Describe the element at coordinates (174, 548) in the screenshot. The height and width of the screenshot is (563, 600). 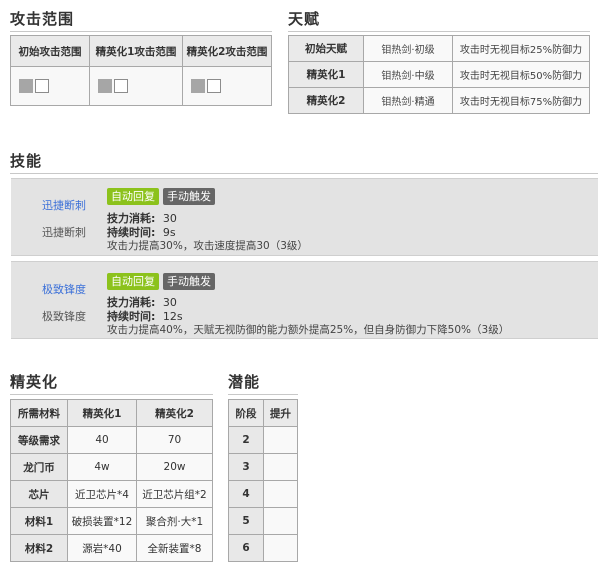
I see `elite-row-e2: 全新装置*8` at that location.